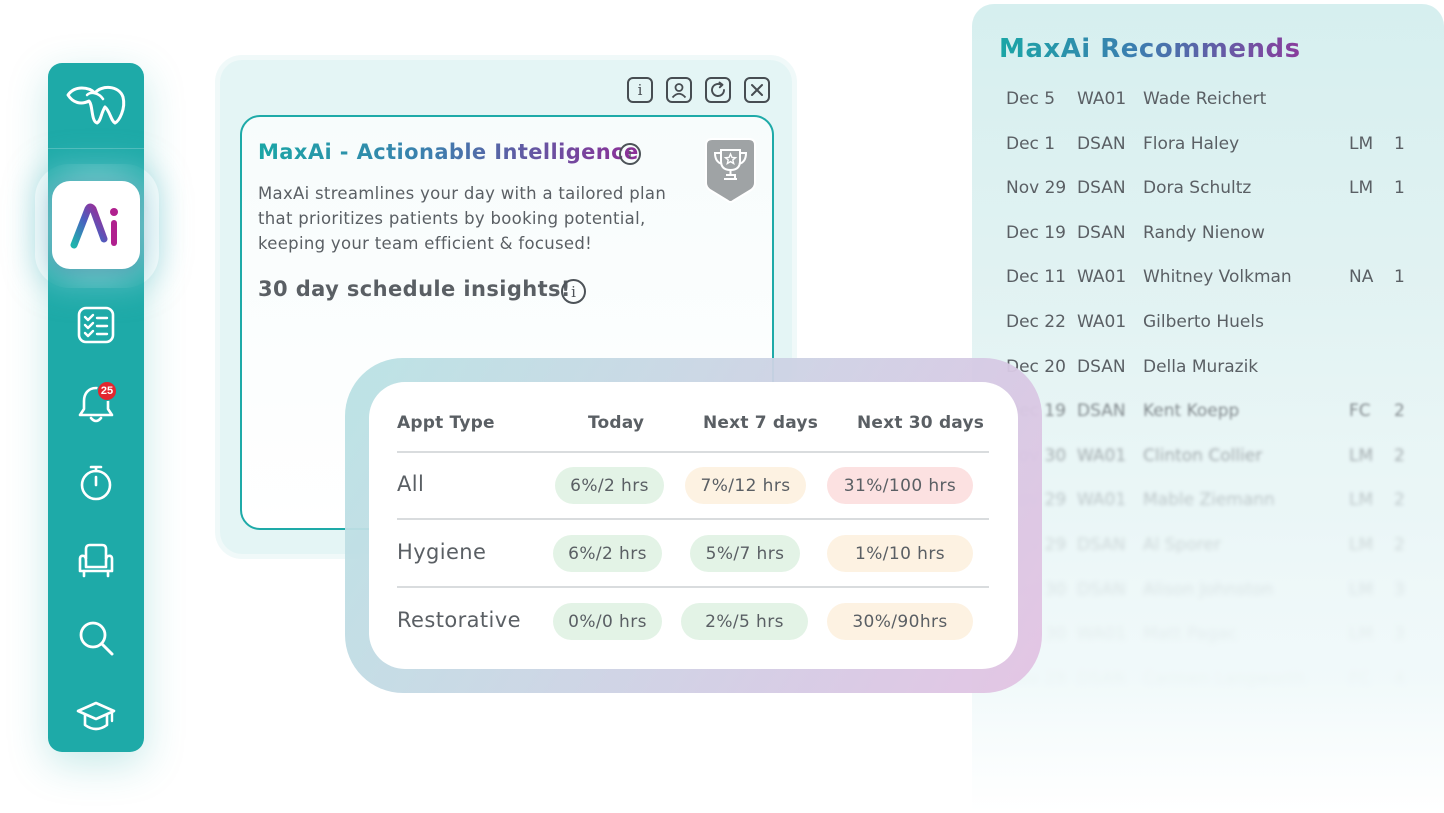  I want to click on close-icon, so click(757, 90).